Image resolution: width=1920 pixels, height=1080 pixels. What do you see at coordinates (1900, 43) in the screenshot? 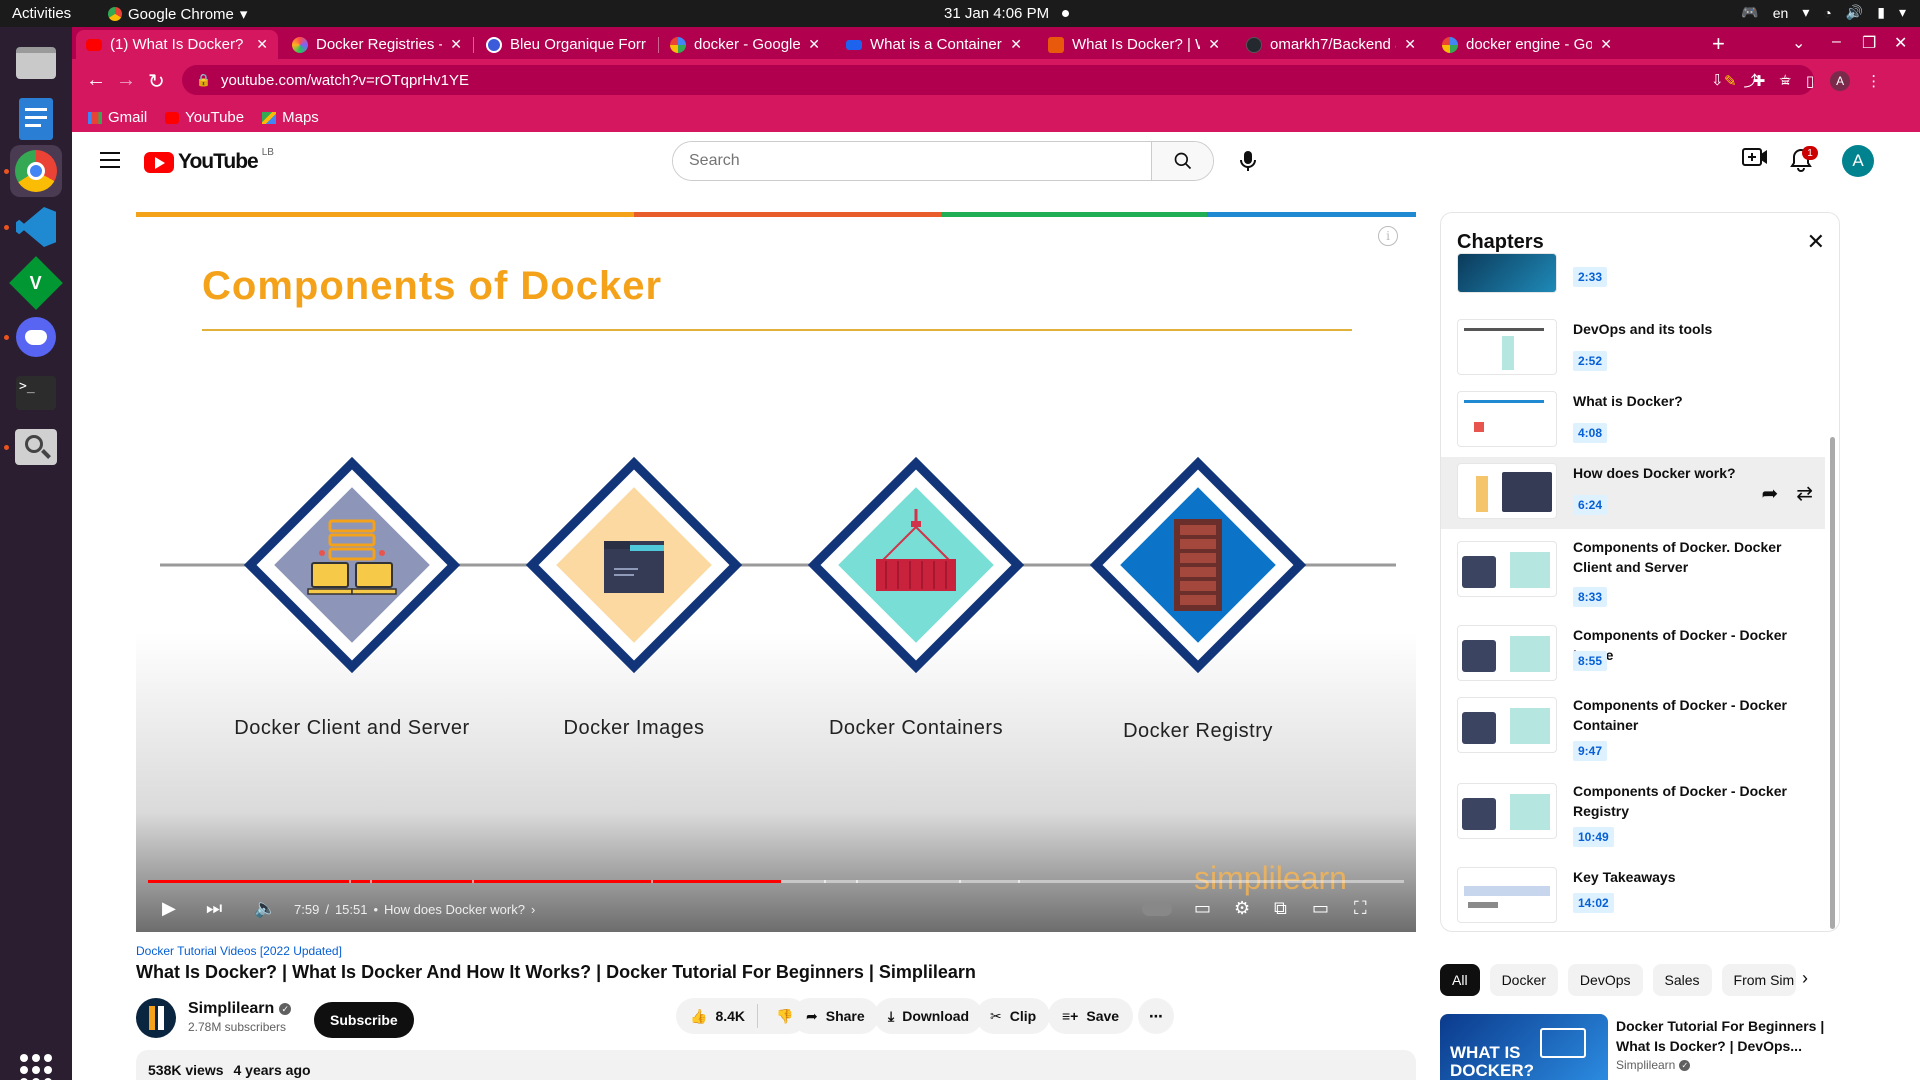
I see `close-window-icon: ✕` at bounding box center [1900, 43].